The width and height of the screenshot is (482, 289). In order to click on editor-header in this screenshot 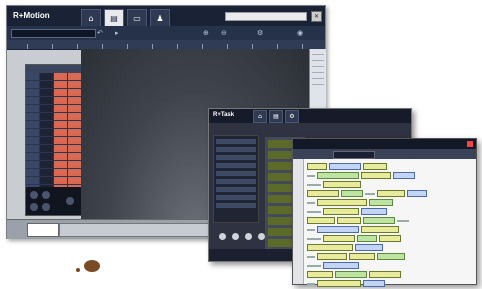, I will do `click(384, 154)`.